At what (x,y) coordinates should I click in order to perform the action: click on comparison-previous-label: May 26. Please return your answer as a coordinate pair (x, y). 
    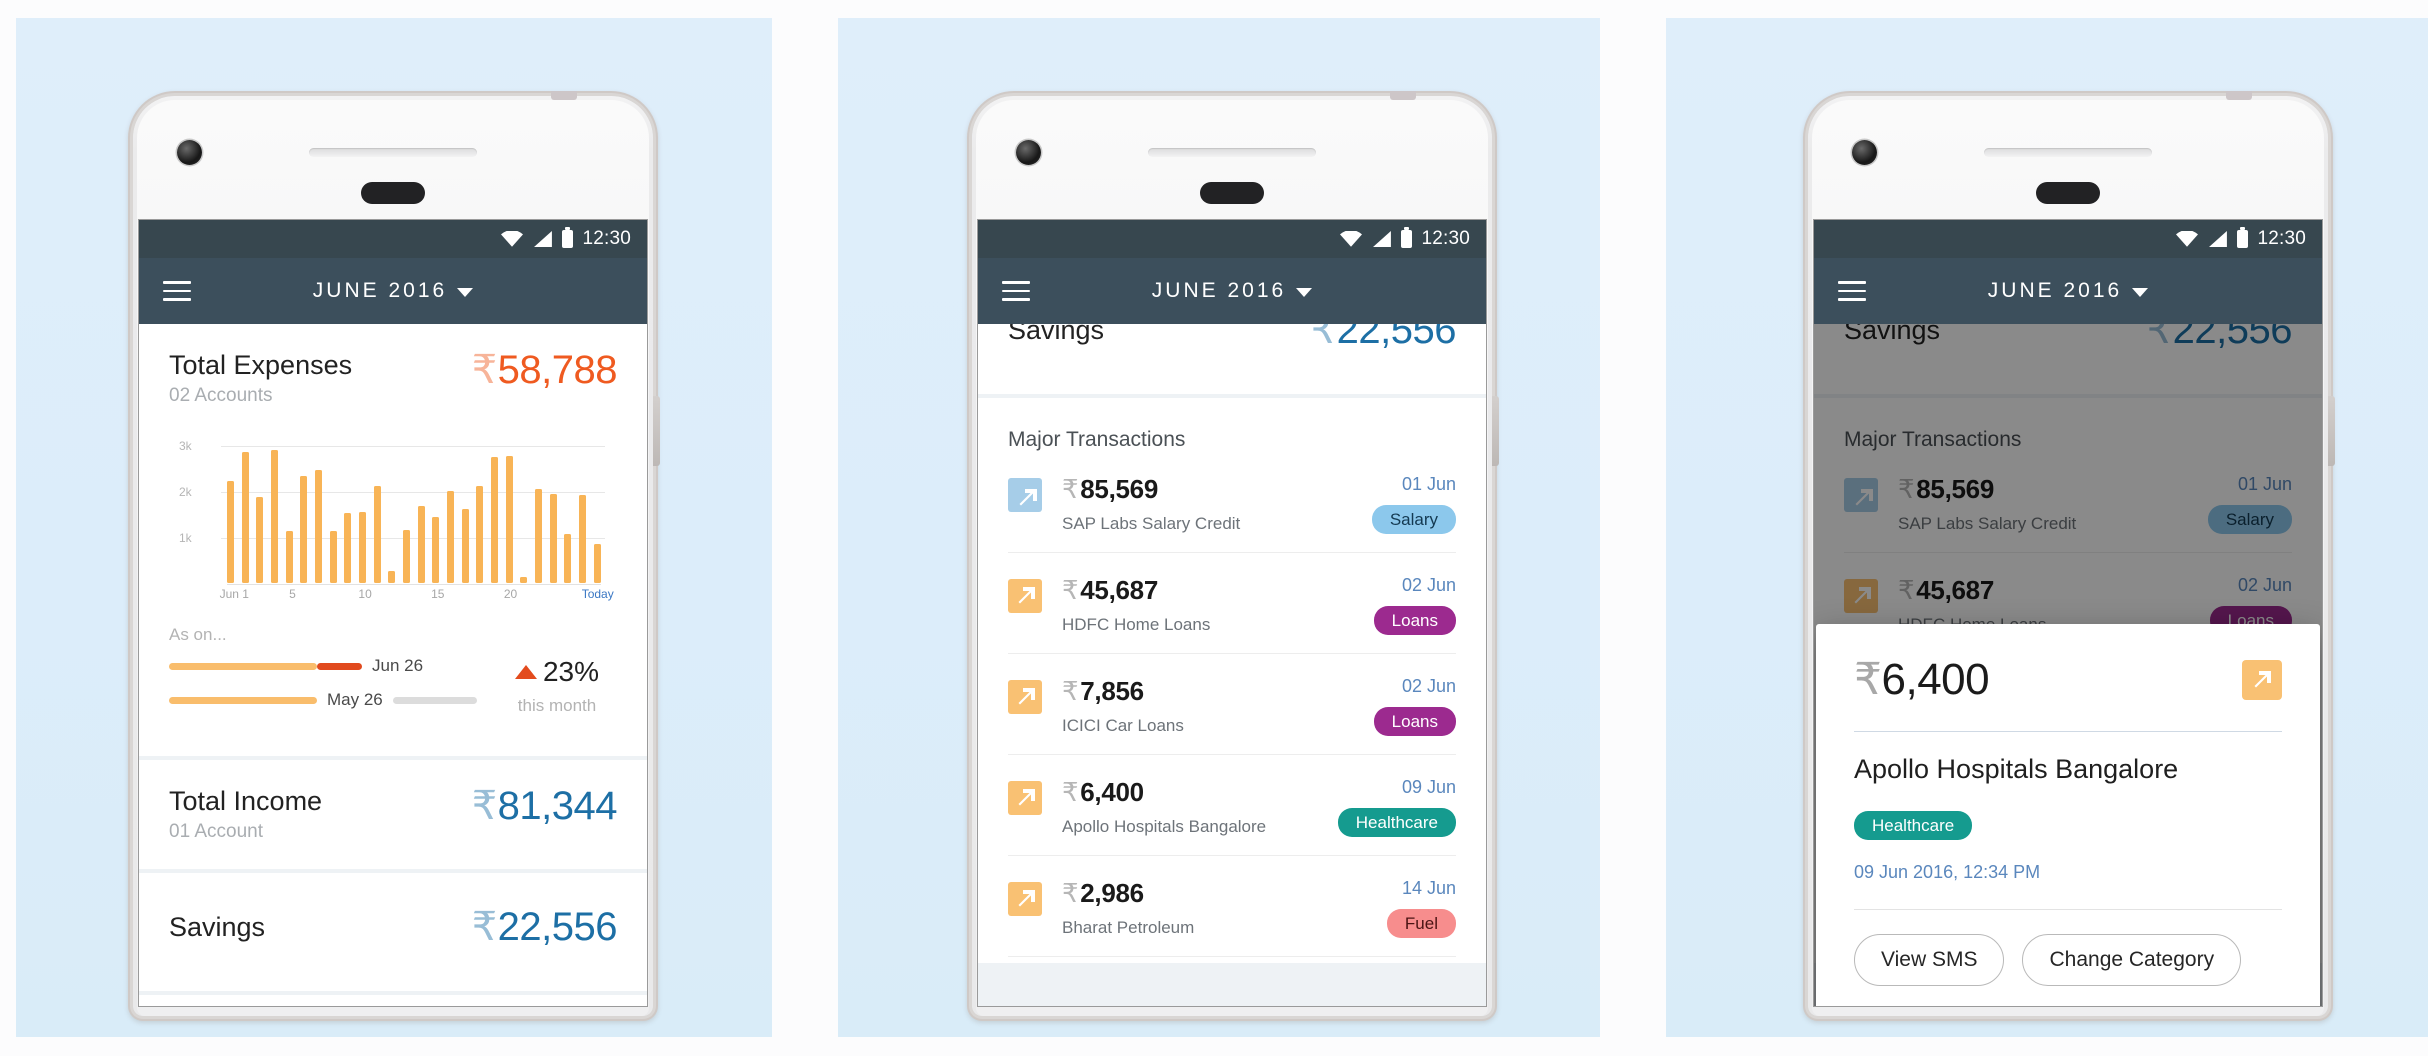
    Looking at the image, I should click on (355, 700).